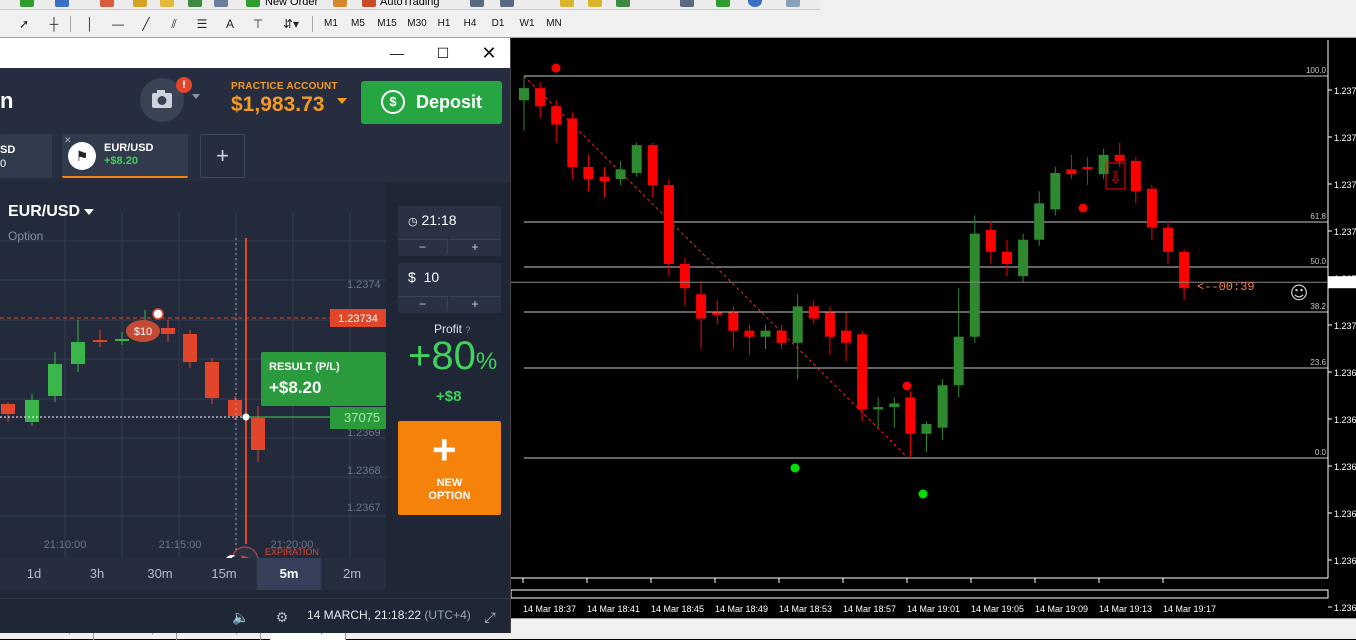  Describe the element at coordinates (449, 468) in the screenshot. I see `new-option-button: + NEW OPTION` at that location.